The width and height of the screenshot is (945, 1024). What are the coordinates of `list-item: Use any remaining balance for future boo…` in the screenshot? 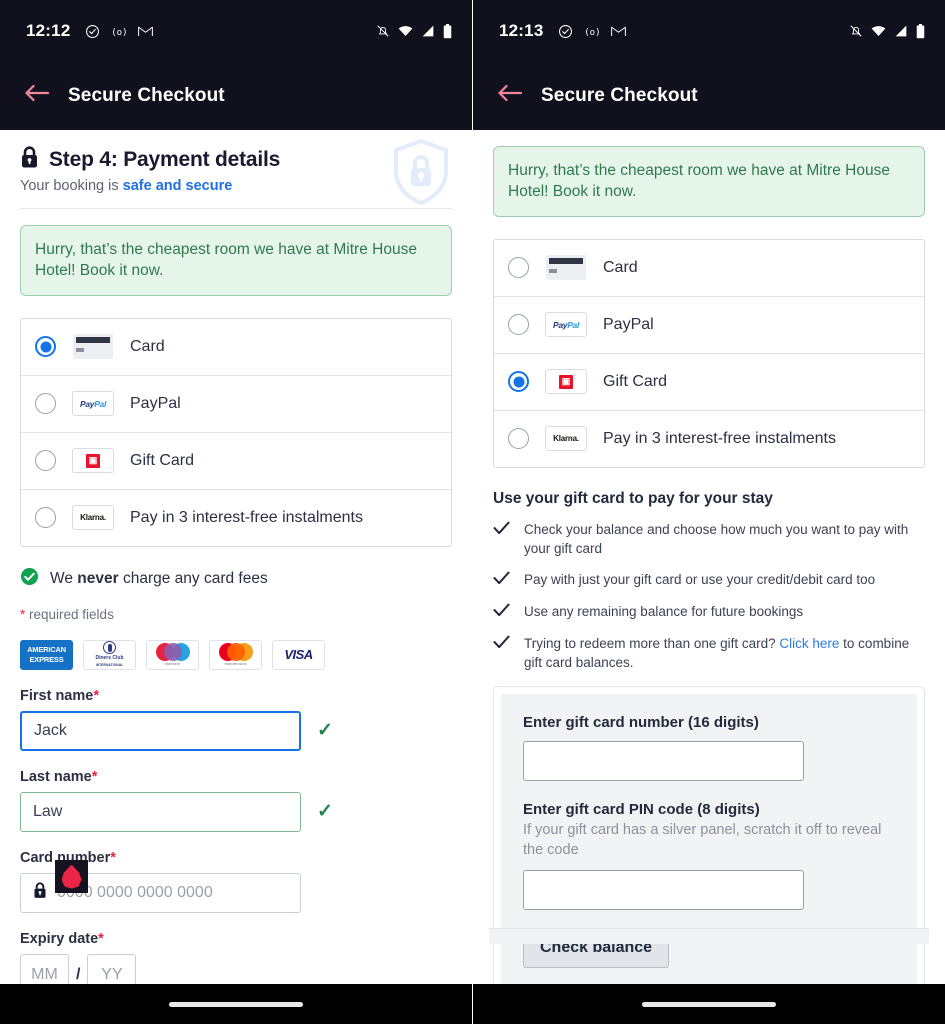 It's located at (709, 612).